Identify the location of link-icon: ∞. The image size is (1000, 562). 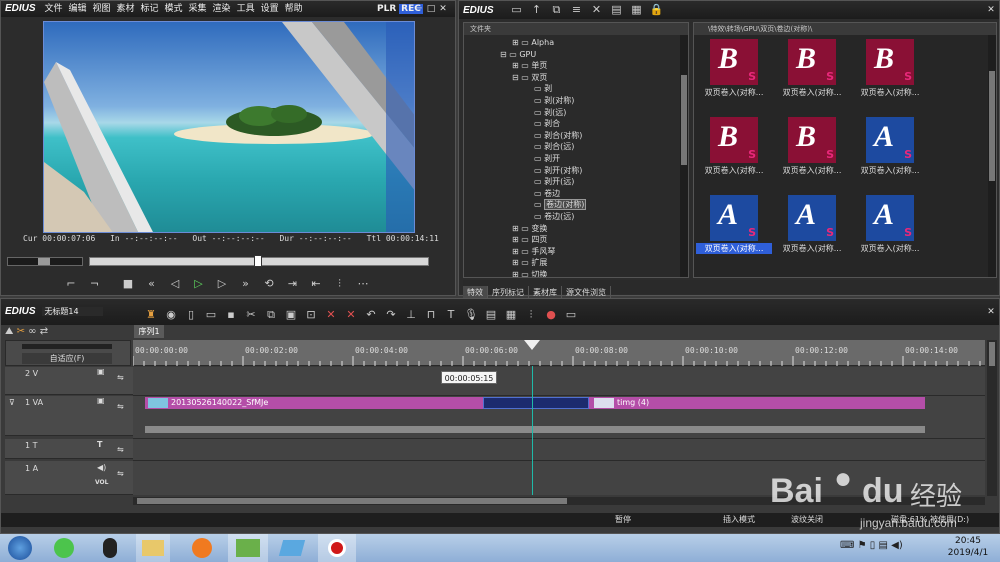
(32, 331).